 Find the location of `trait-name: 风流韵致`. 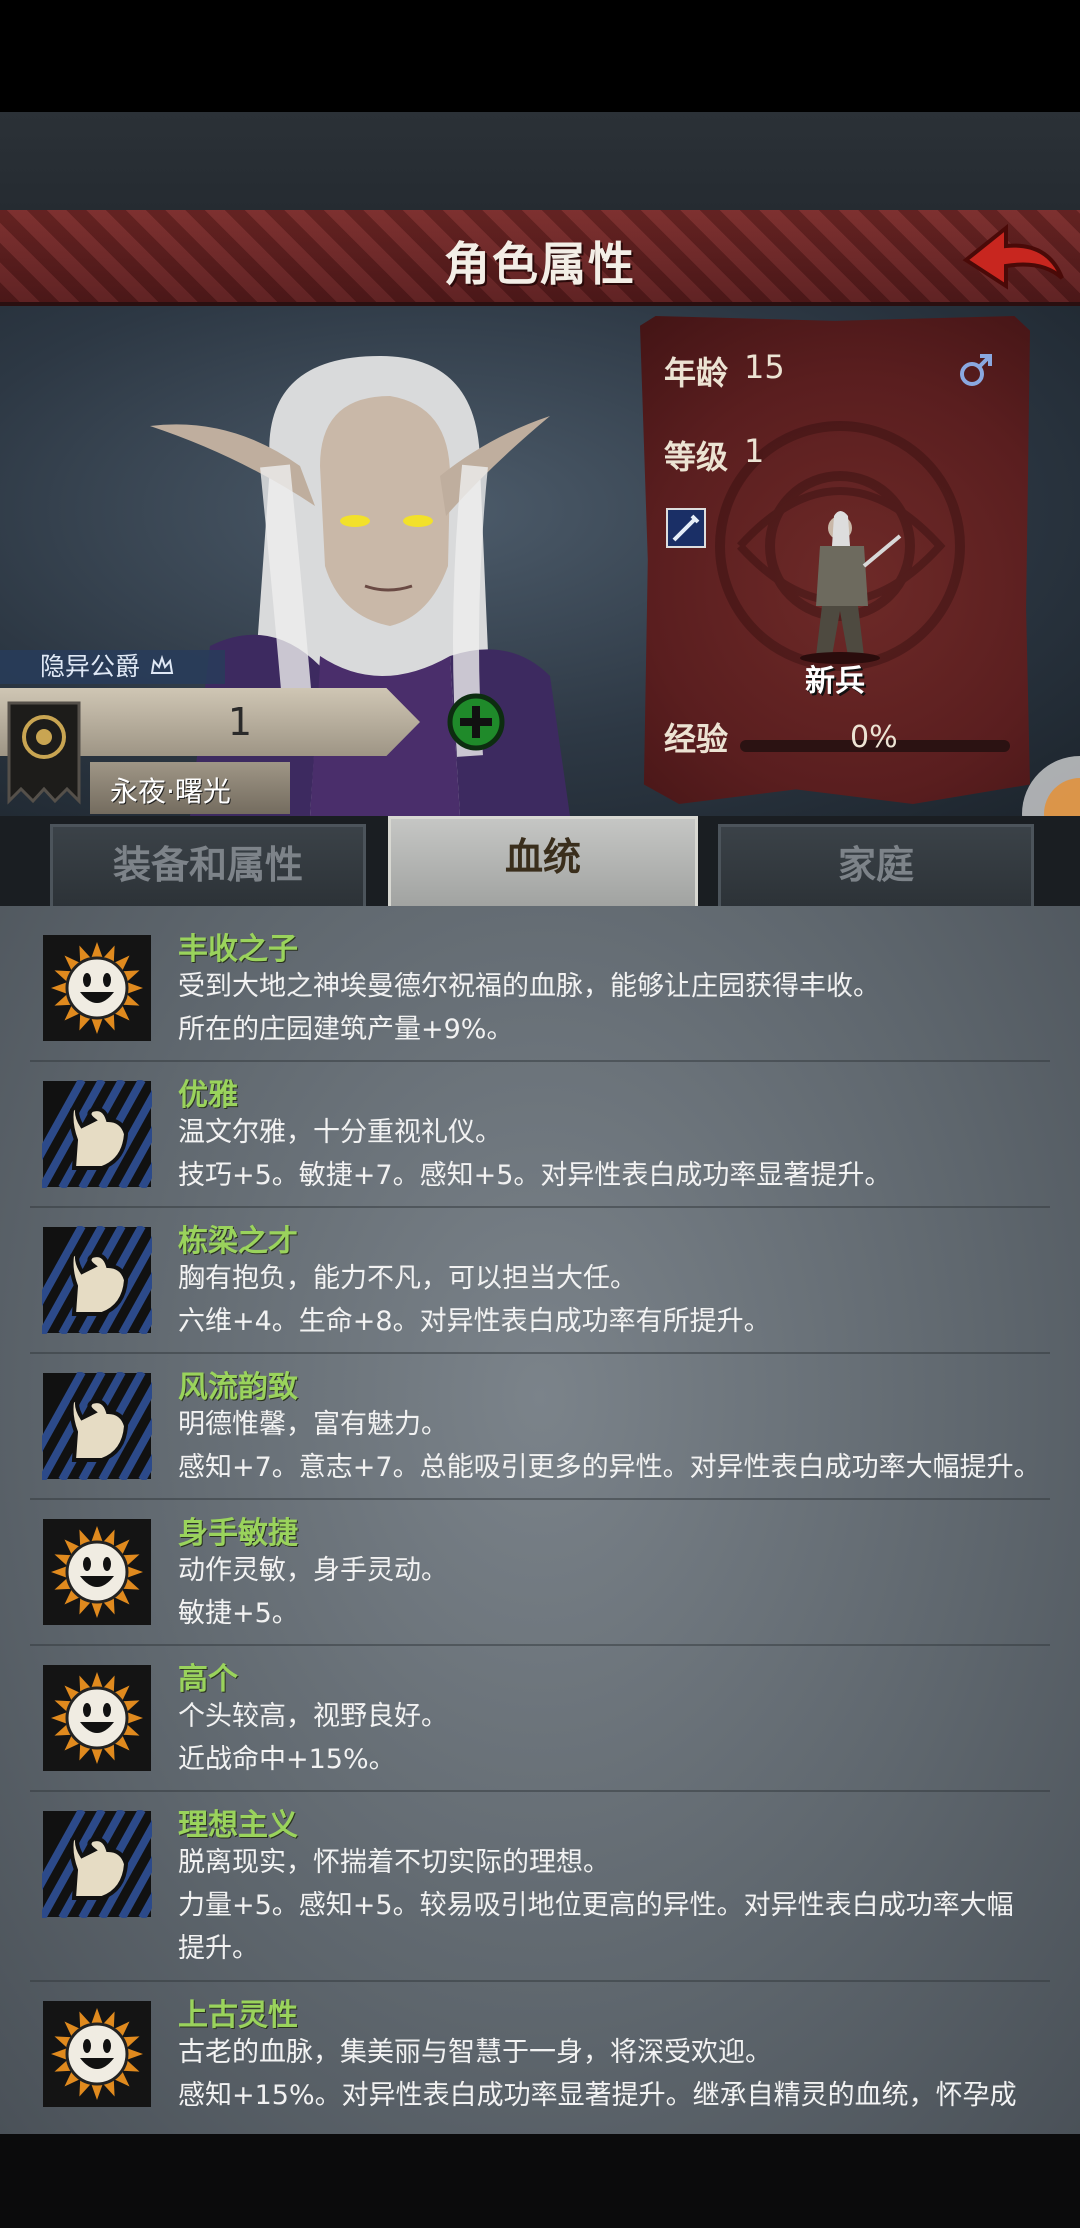

trait-name: 风流韵致 is located at coordinates (238, 1387).